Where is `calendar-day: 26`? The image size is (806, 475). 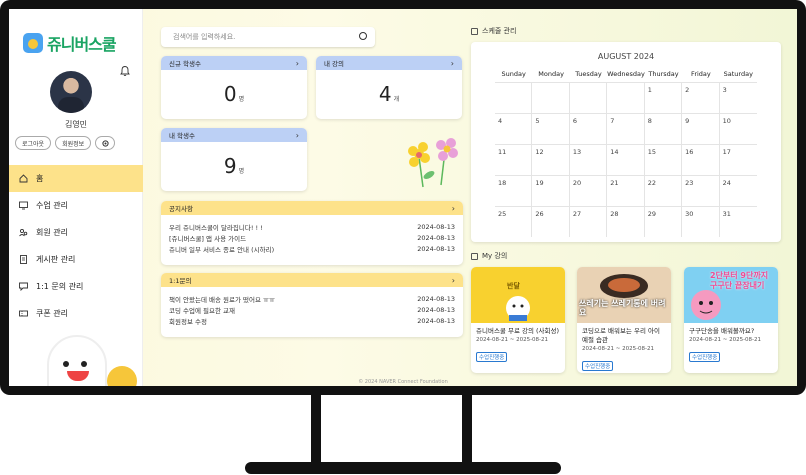
calendar-day: 26 is located at coordinates (551, 222).